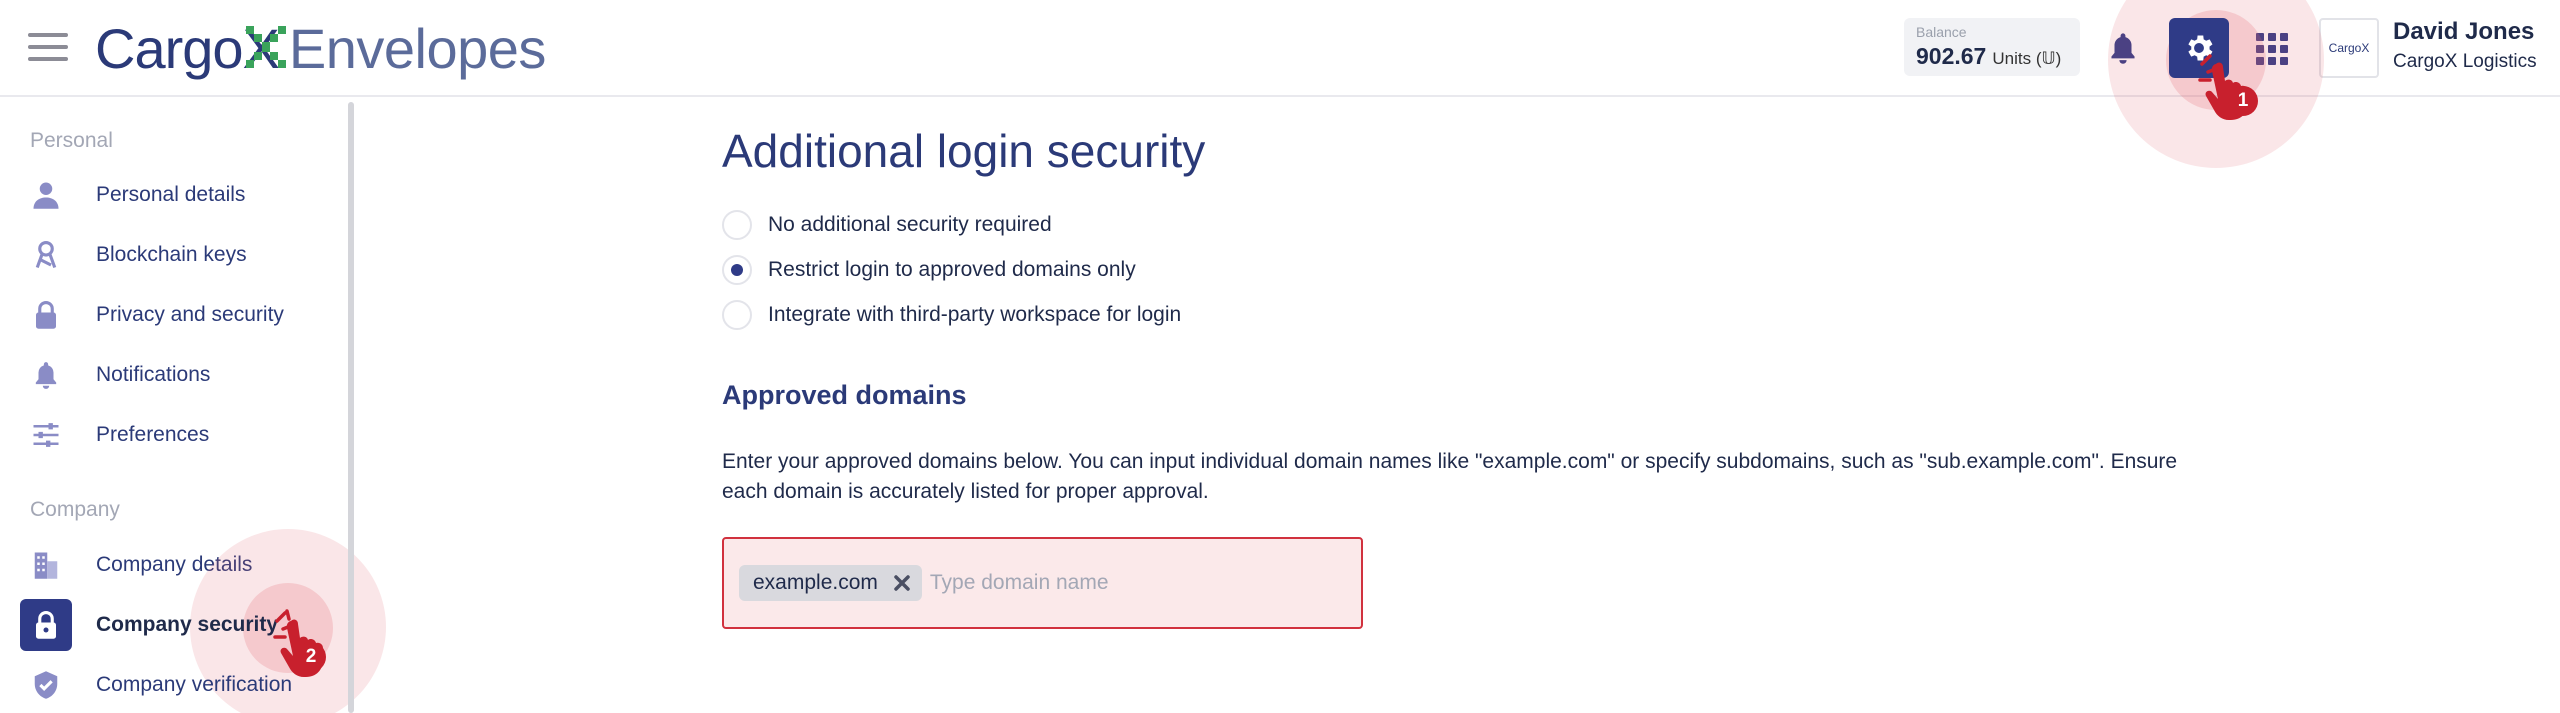  I want to click on building-icon, so click(46, 565).